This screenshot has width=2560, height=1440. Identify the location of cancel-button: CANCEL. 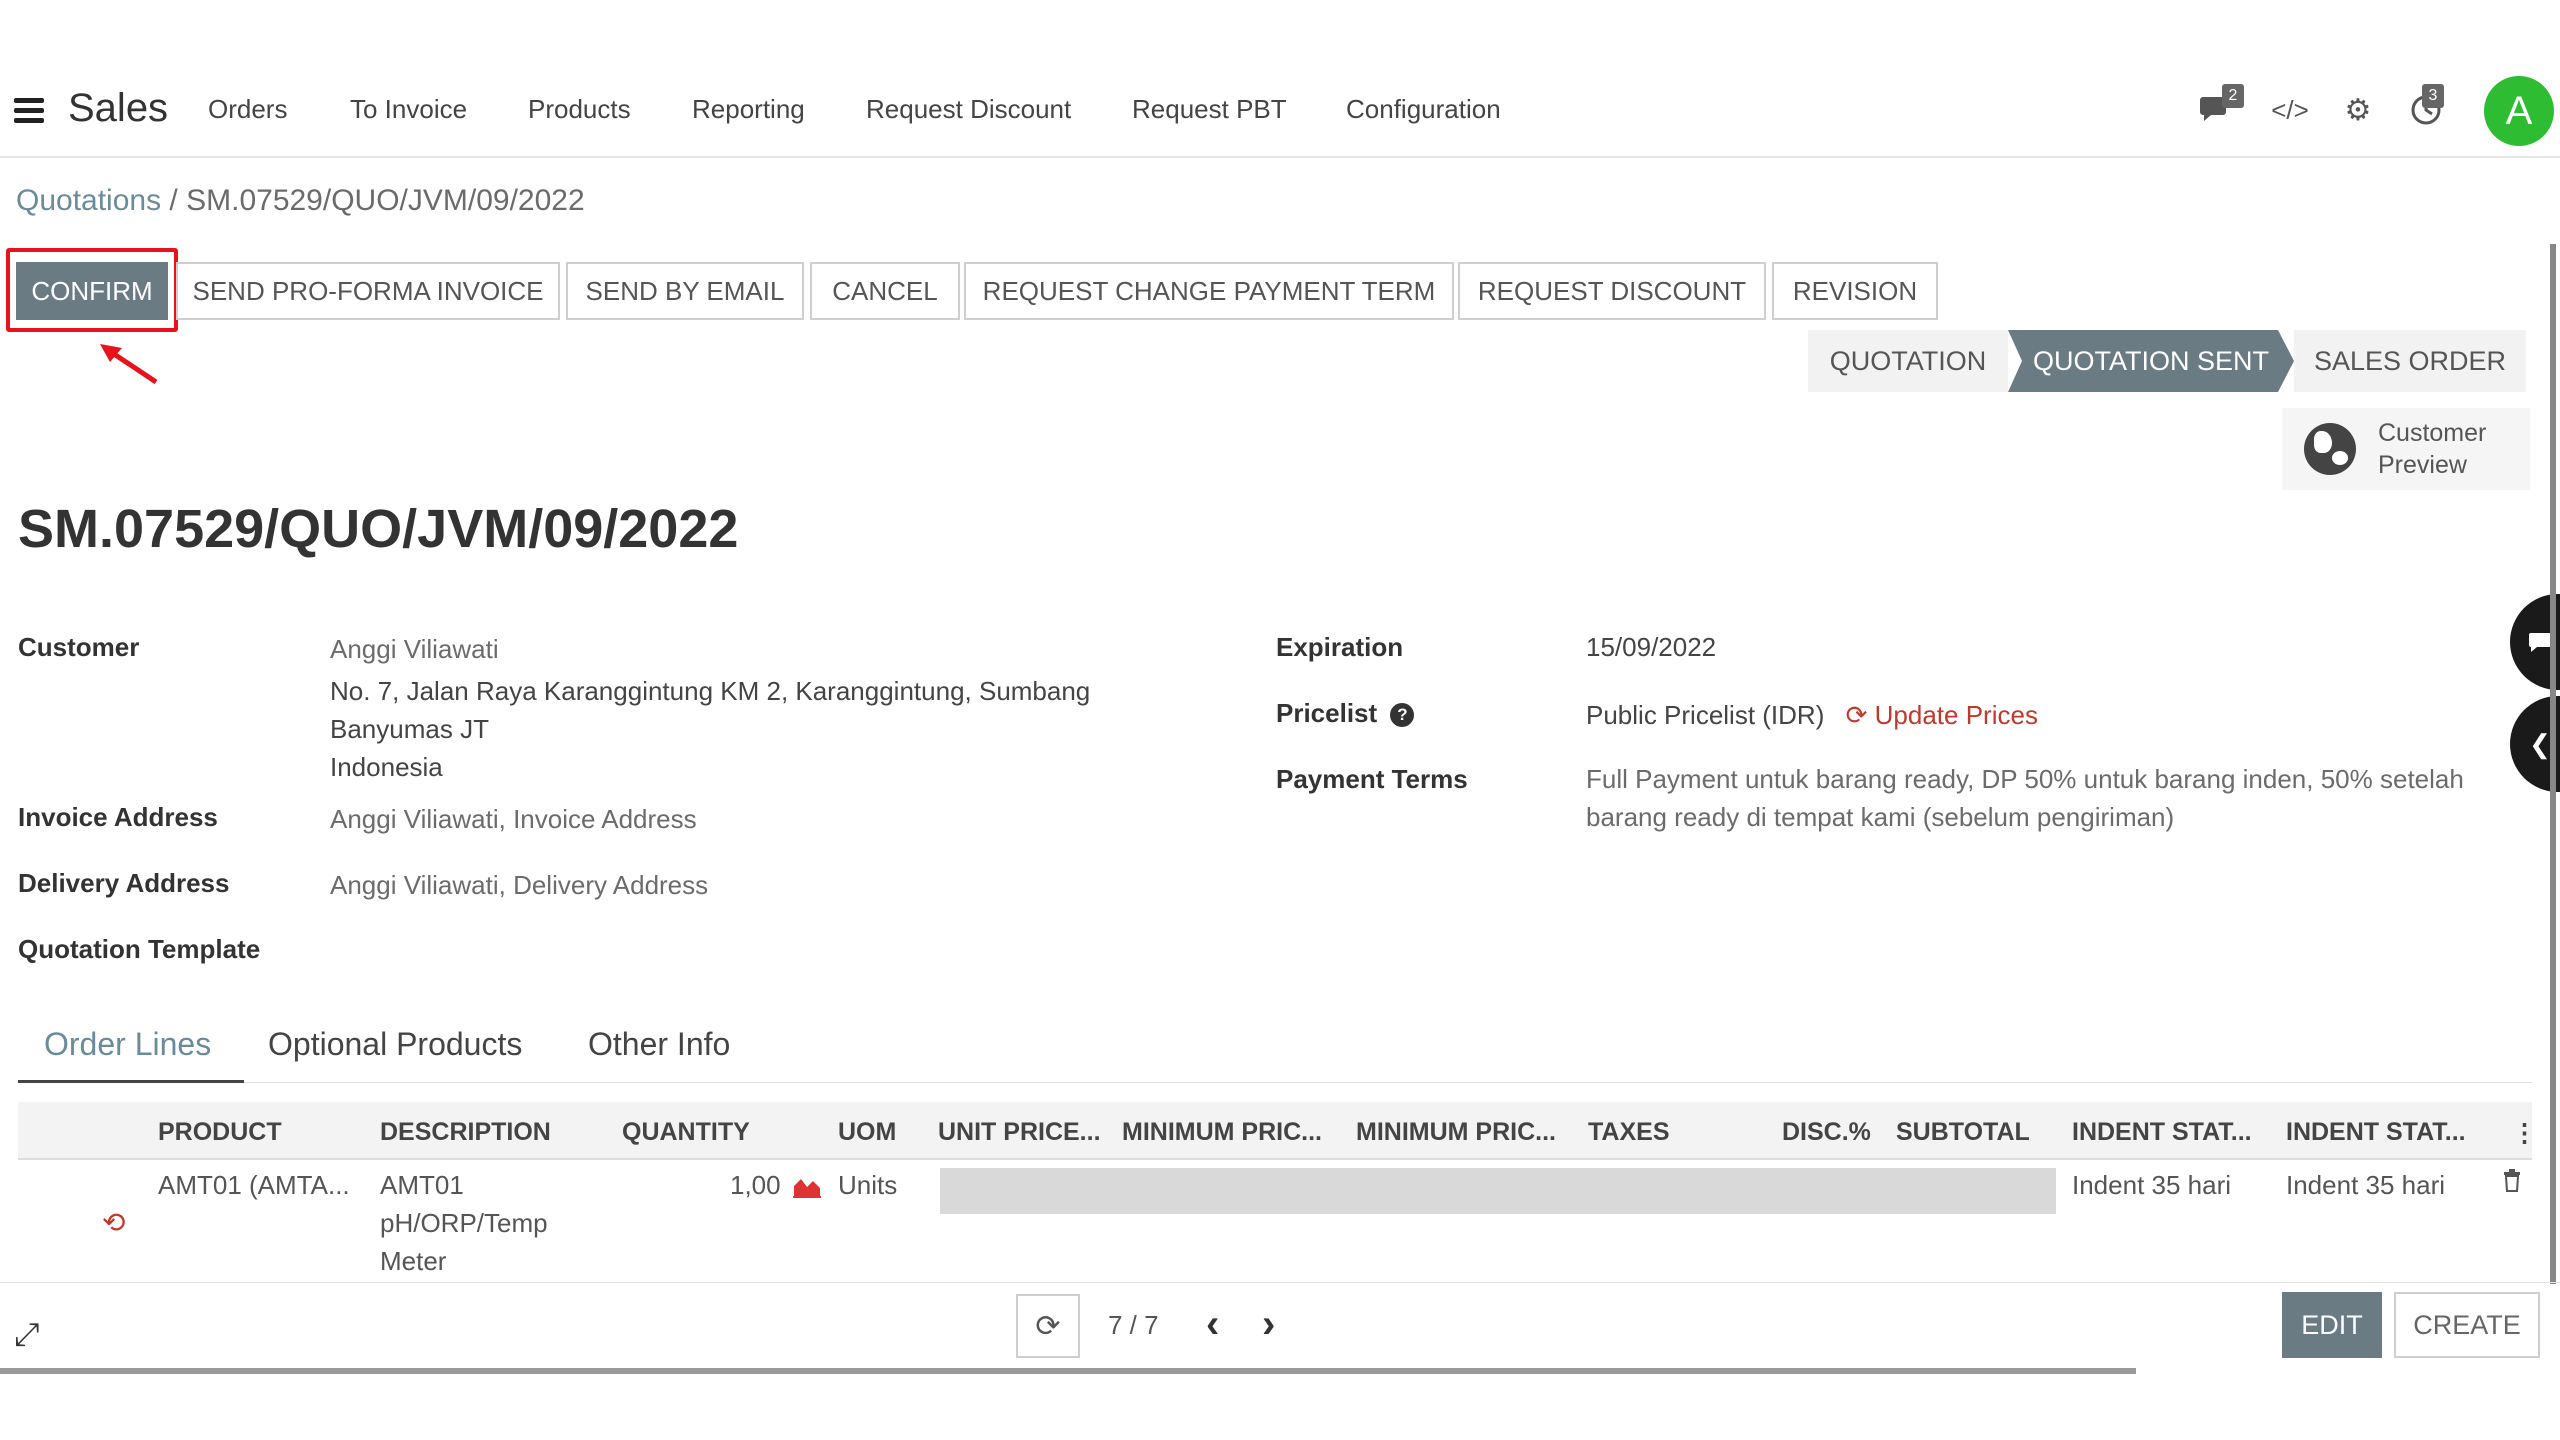
(885, 291).